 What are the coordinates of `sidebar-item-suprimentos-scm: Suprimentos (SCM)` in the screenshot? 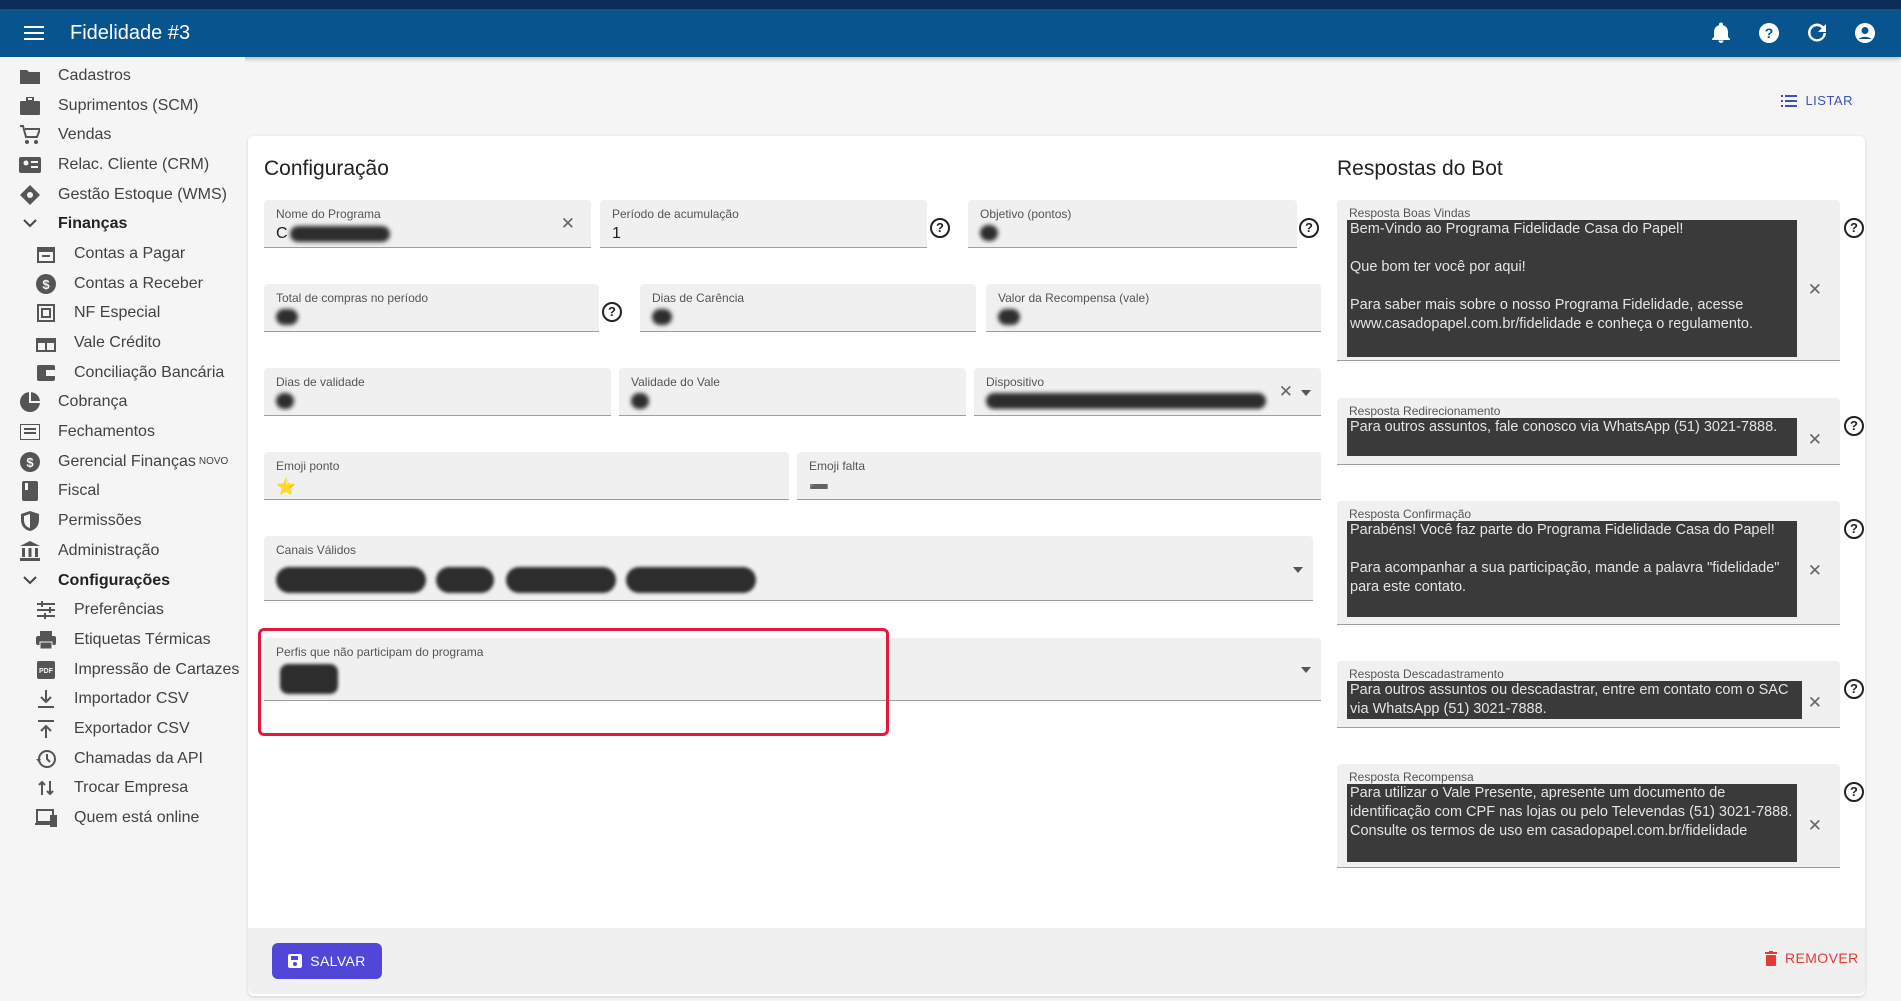 It's located at (122, 106).